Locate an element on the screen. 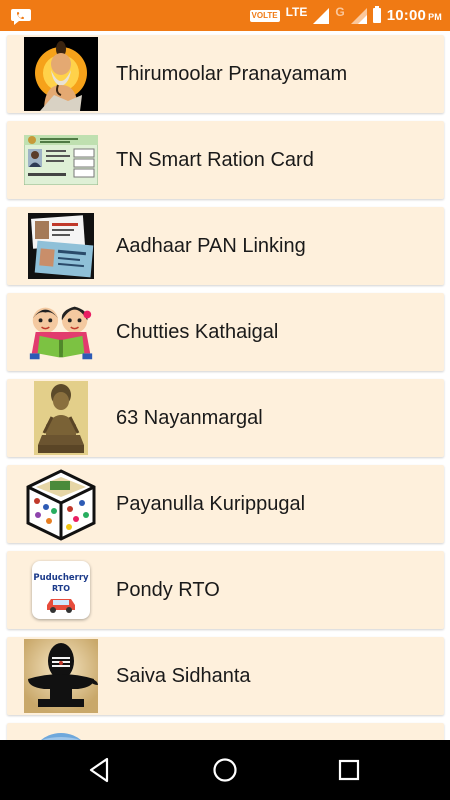 This screenshot has width=450, height=800. icon-text-rto: RTO is located at coordinates (61, 588).